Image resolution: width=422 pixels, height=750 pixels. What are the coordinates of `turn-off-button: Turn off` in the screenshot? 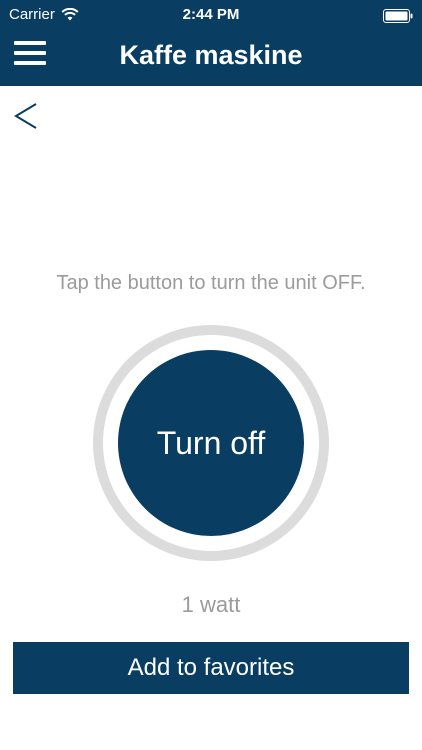 It's located at (211, 443).